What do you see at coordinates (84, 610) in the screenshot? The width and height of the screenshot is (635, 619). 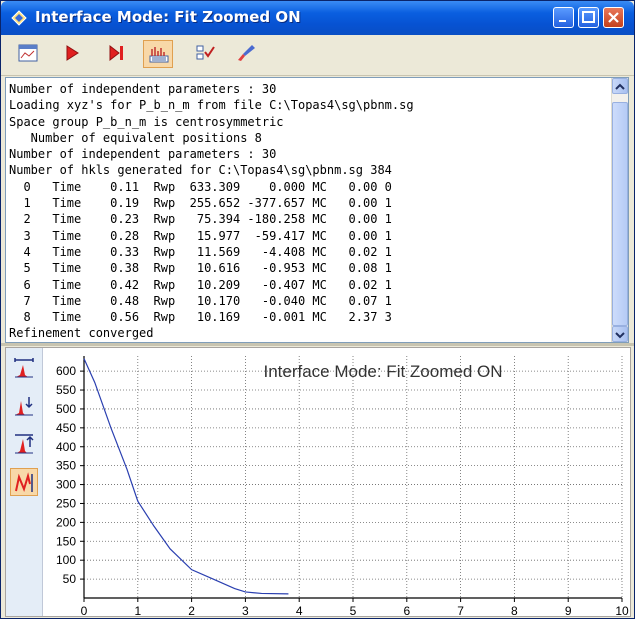 I see `x-tick-label: 0` at bounding box center [84, 610].